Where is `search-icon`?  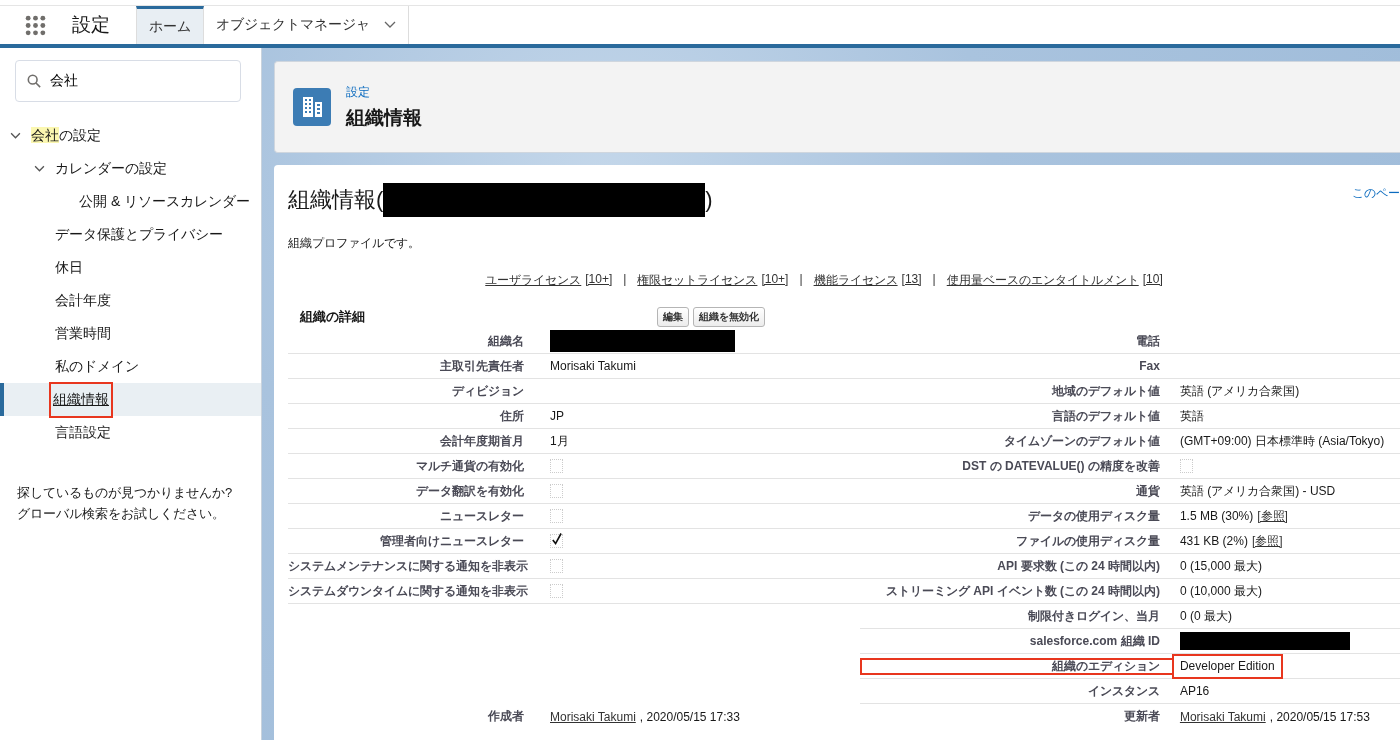
search-icon is located at coordinates (34, 81).